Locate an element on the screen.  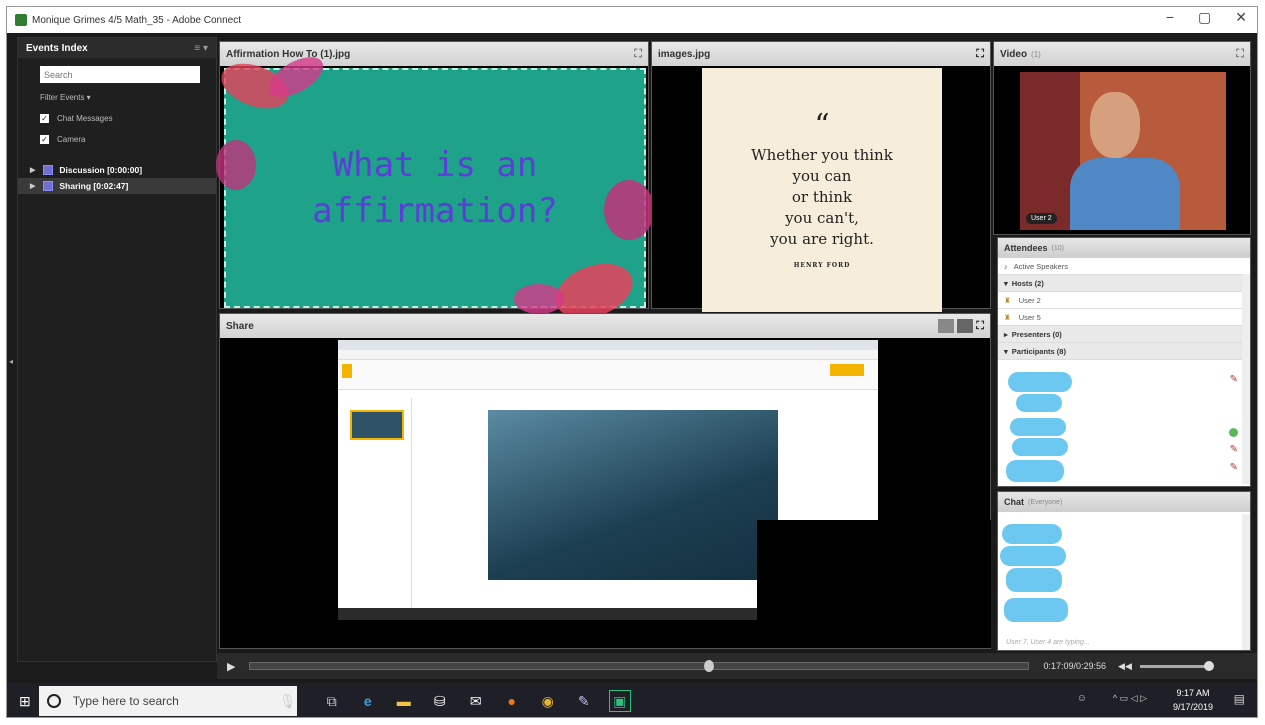
play-button: ▶ is located at coordinates (231, 666).